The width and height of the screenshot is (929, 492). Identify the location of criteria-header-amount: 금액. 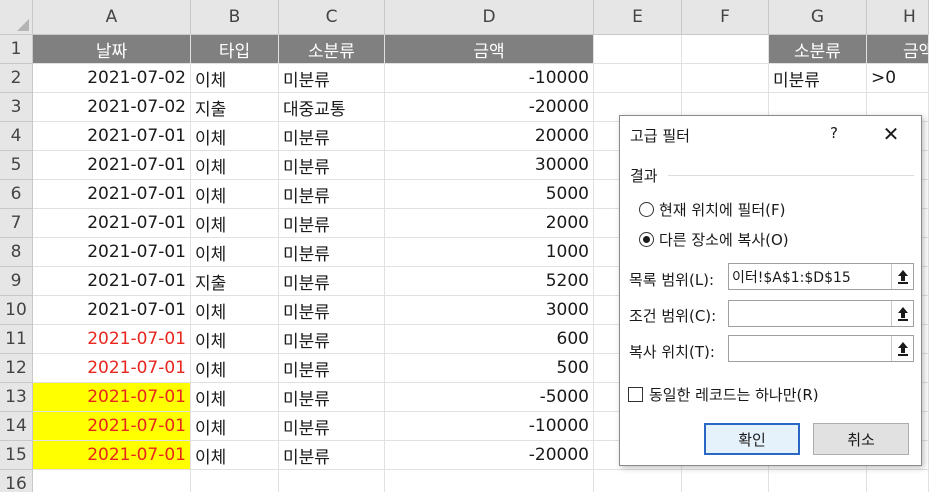
(898, 49).